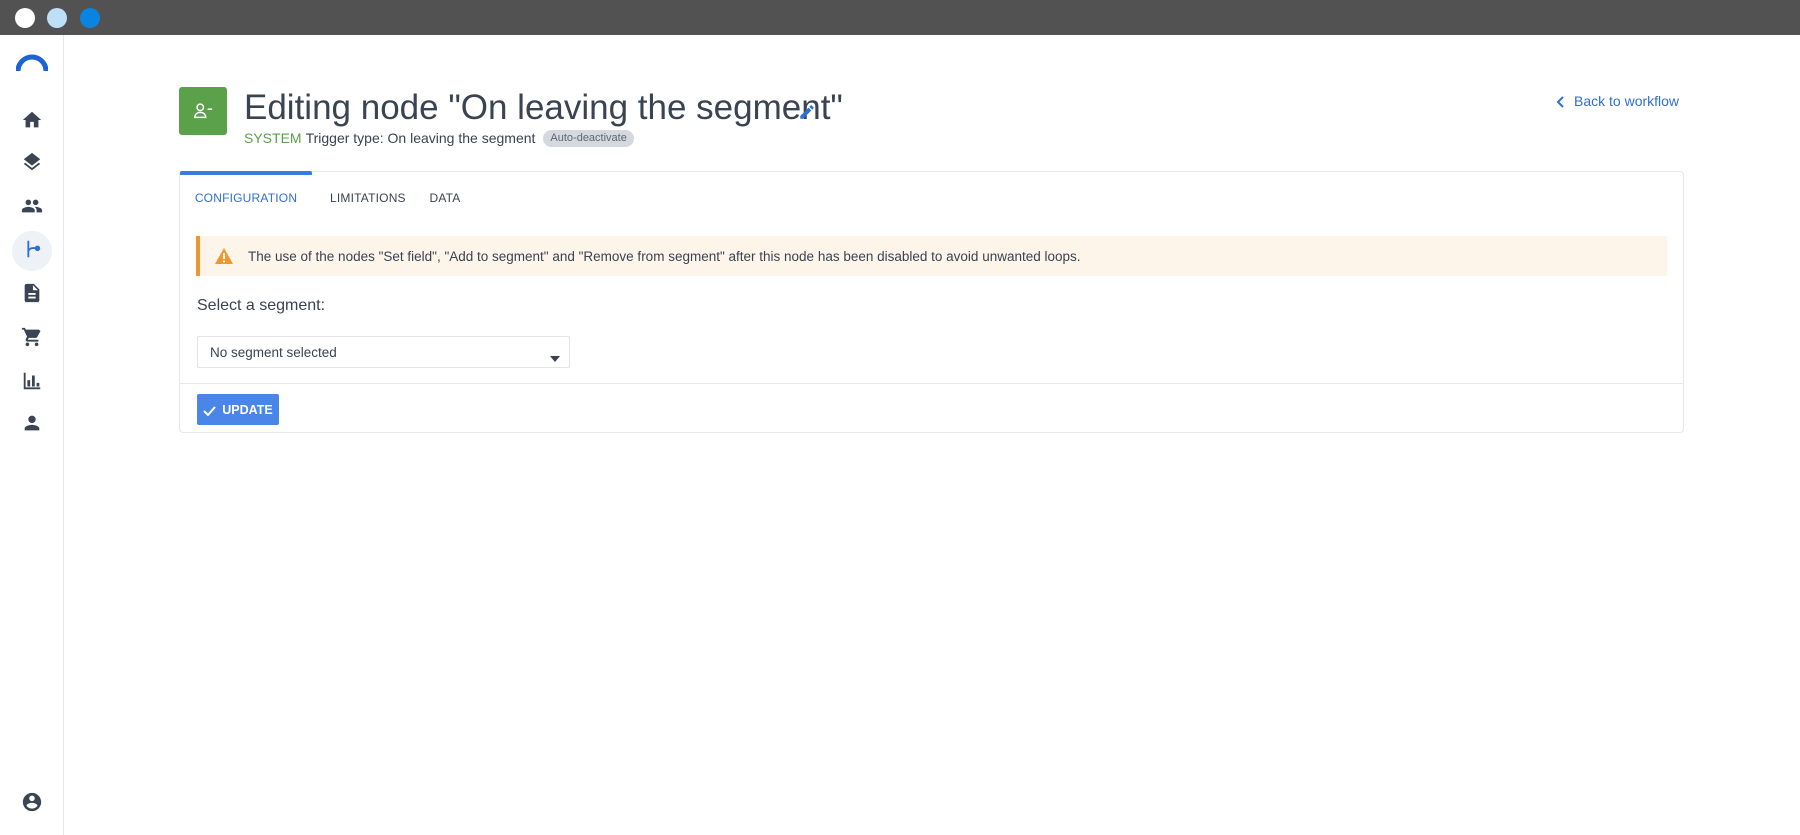 The width and height of the screenshot is (1800, 835). Describe the element at coordinates (210, 410) in the screenshot. I see `check-icon` at that location.